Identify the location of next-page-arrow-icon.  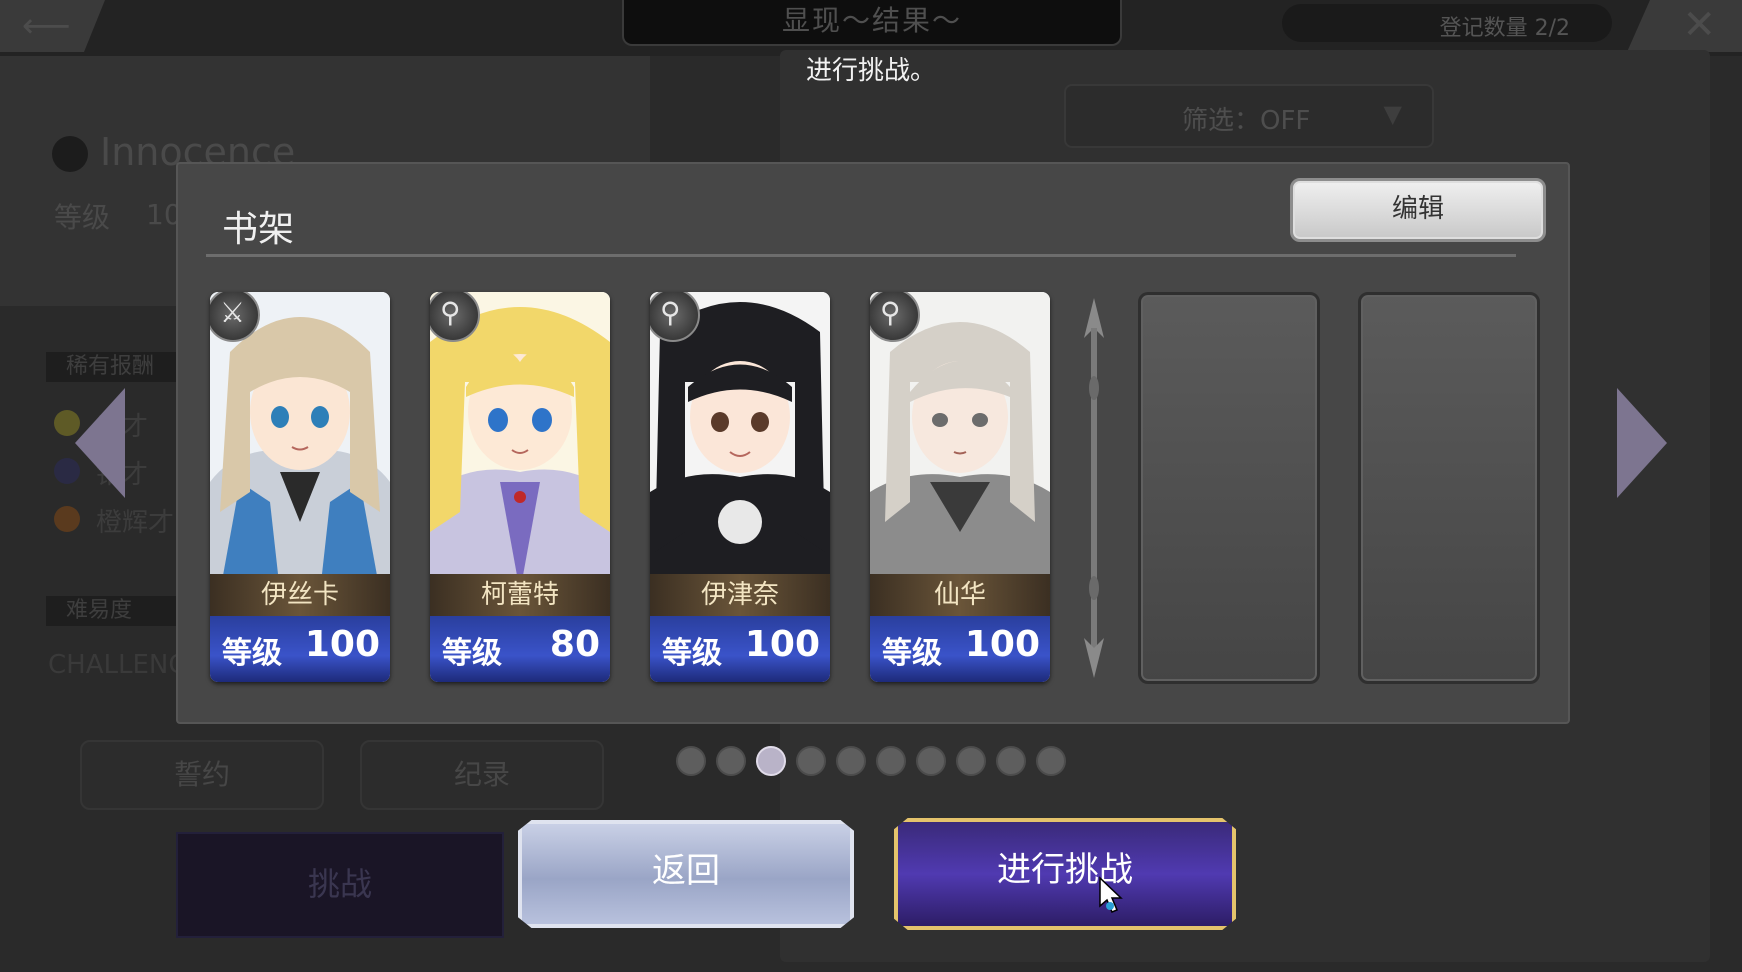
(1642, 443).